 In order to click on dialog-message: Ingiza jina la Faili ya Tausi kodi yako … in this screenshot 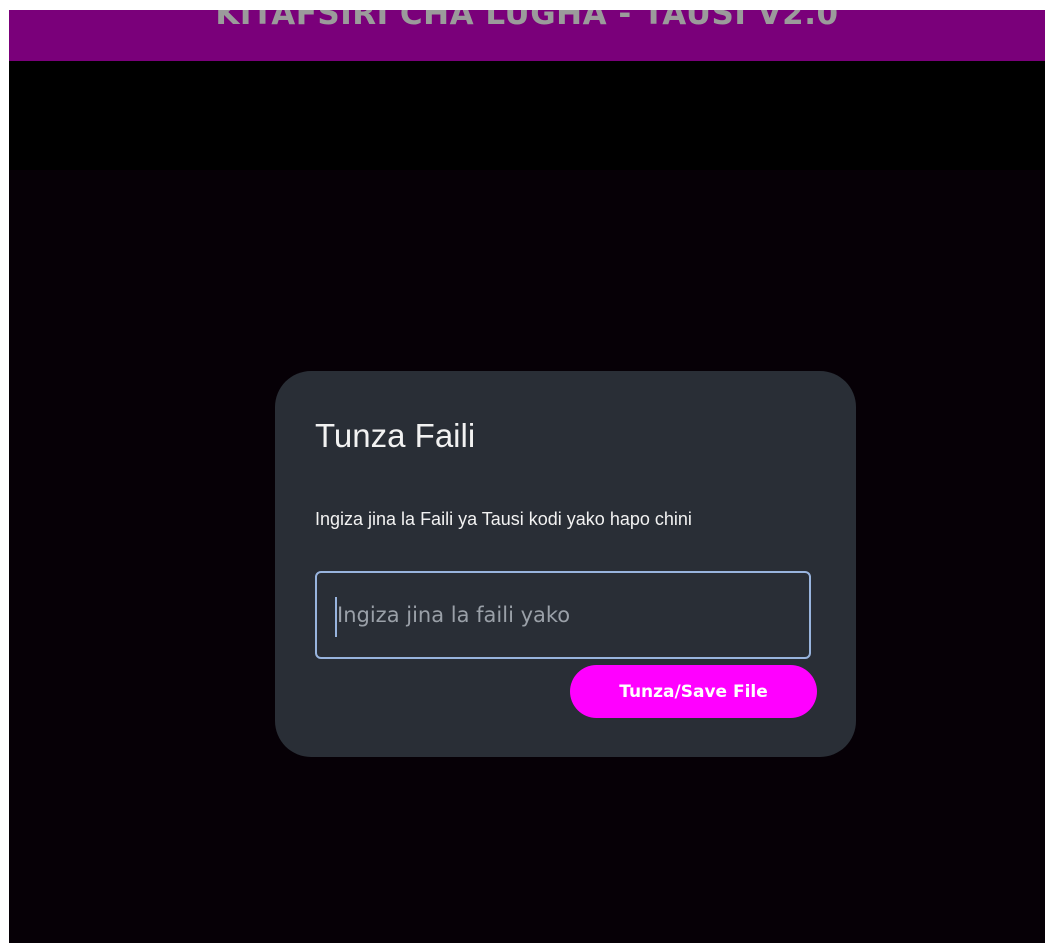, I will do `click(503, 519)`.